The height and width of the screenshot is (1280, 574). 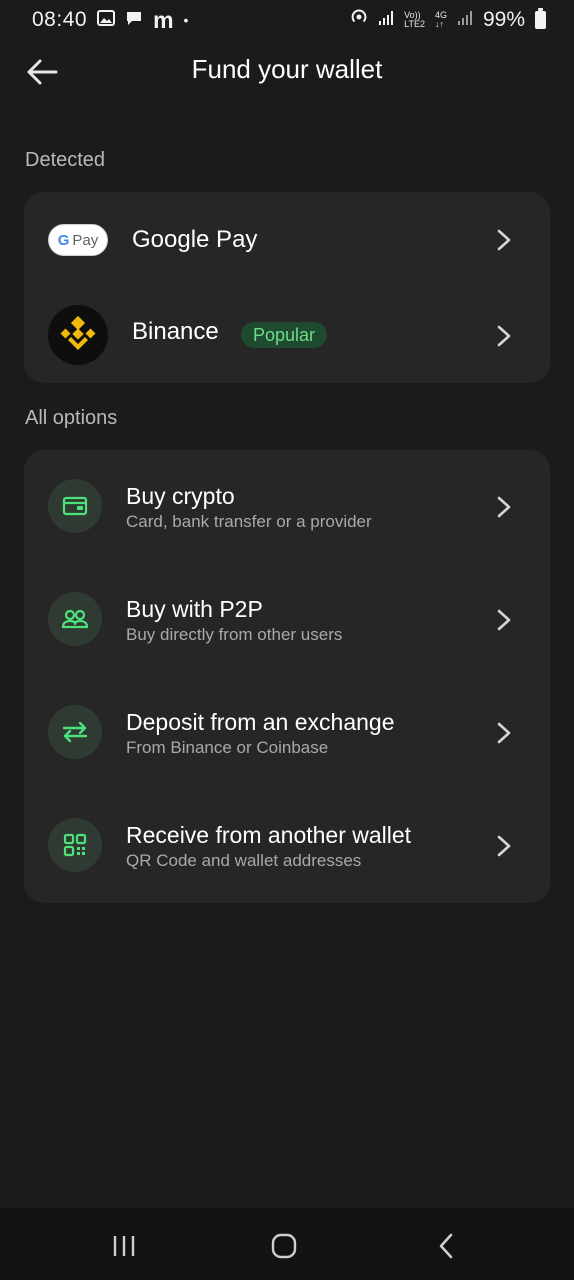 I want to click on system-back-button, so click(x=446, y=1246).